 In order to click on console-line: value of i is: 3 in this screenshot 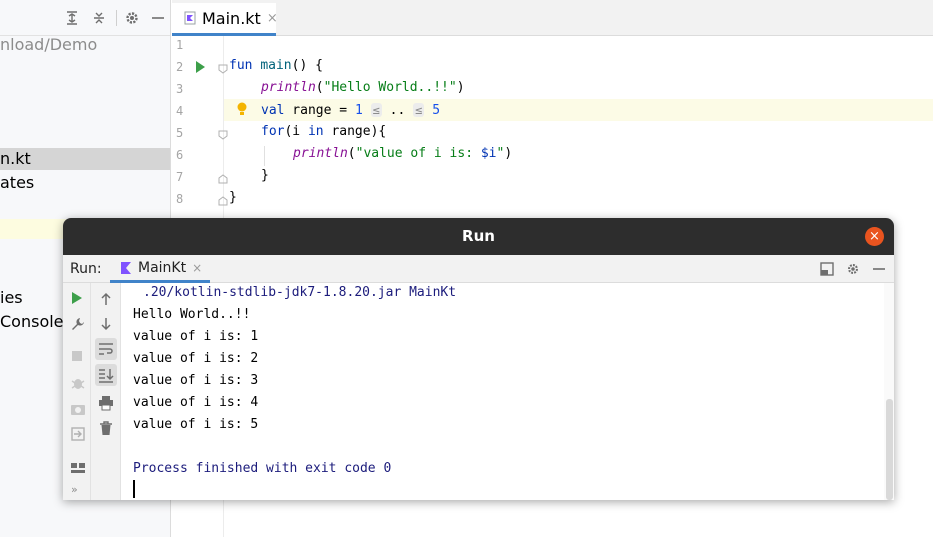, I will do `click(196, 380)`.